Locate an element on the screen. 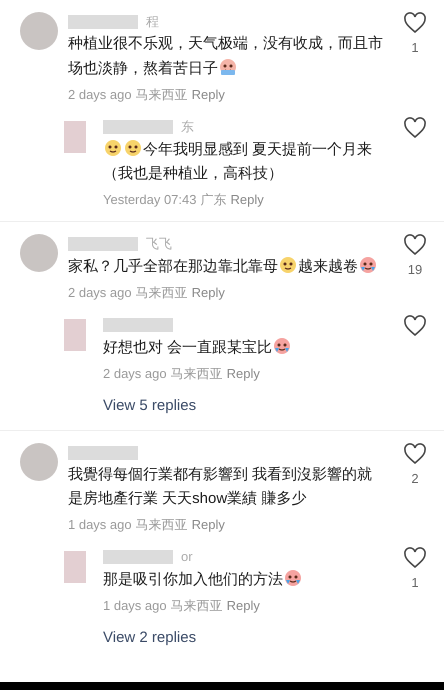  view-replies-link: View 2 replies is located at coordinates (149, 638).